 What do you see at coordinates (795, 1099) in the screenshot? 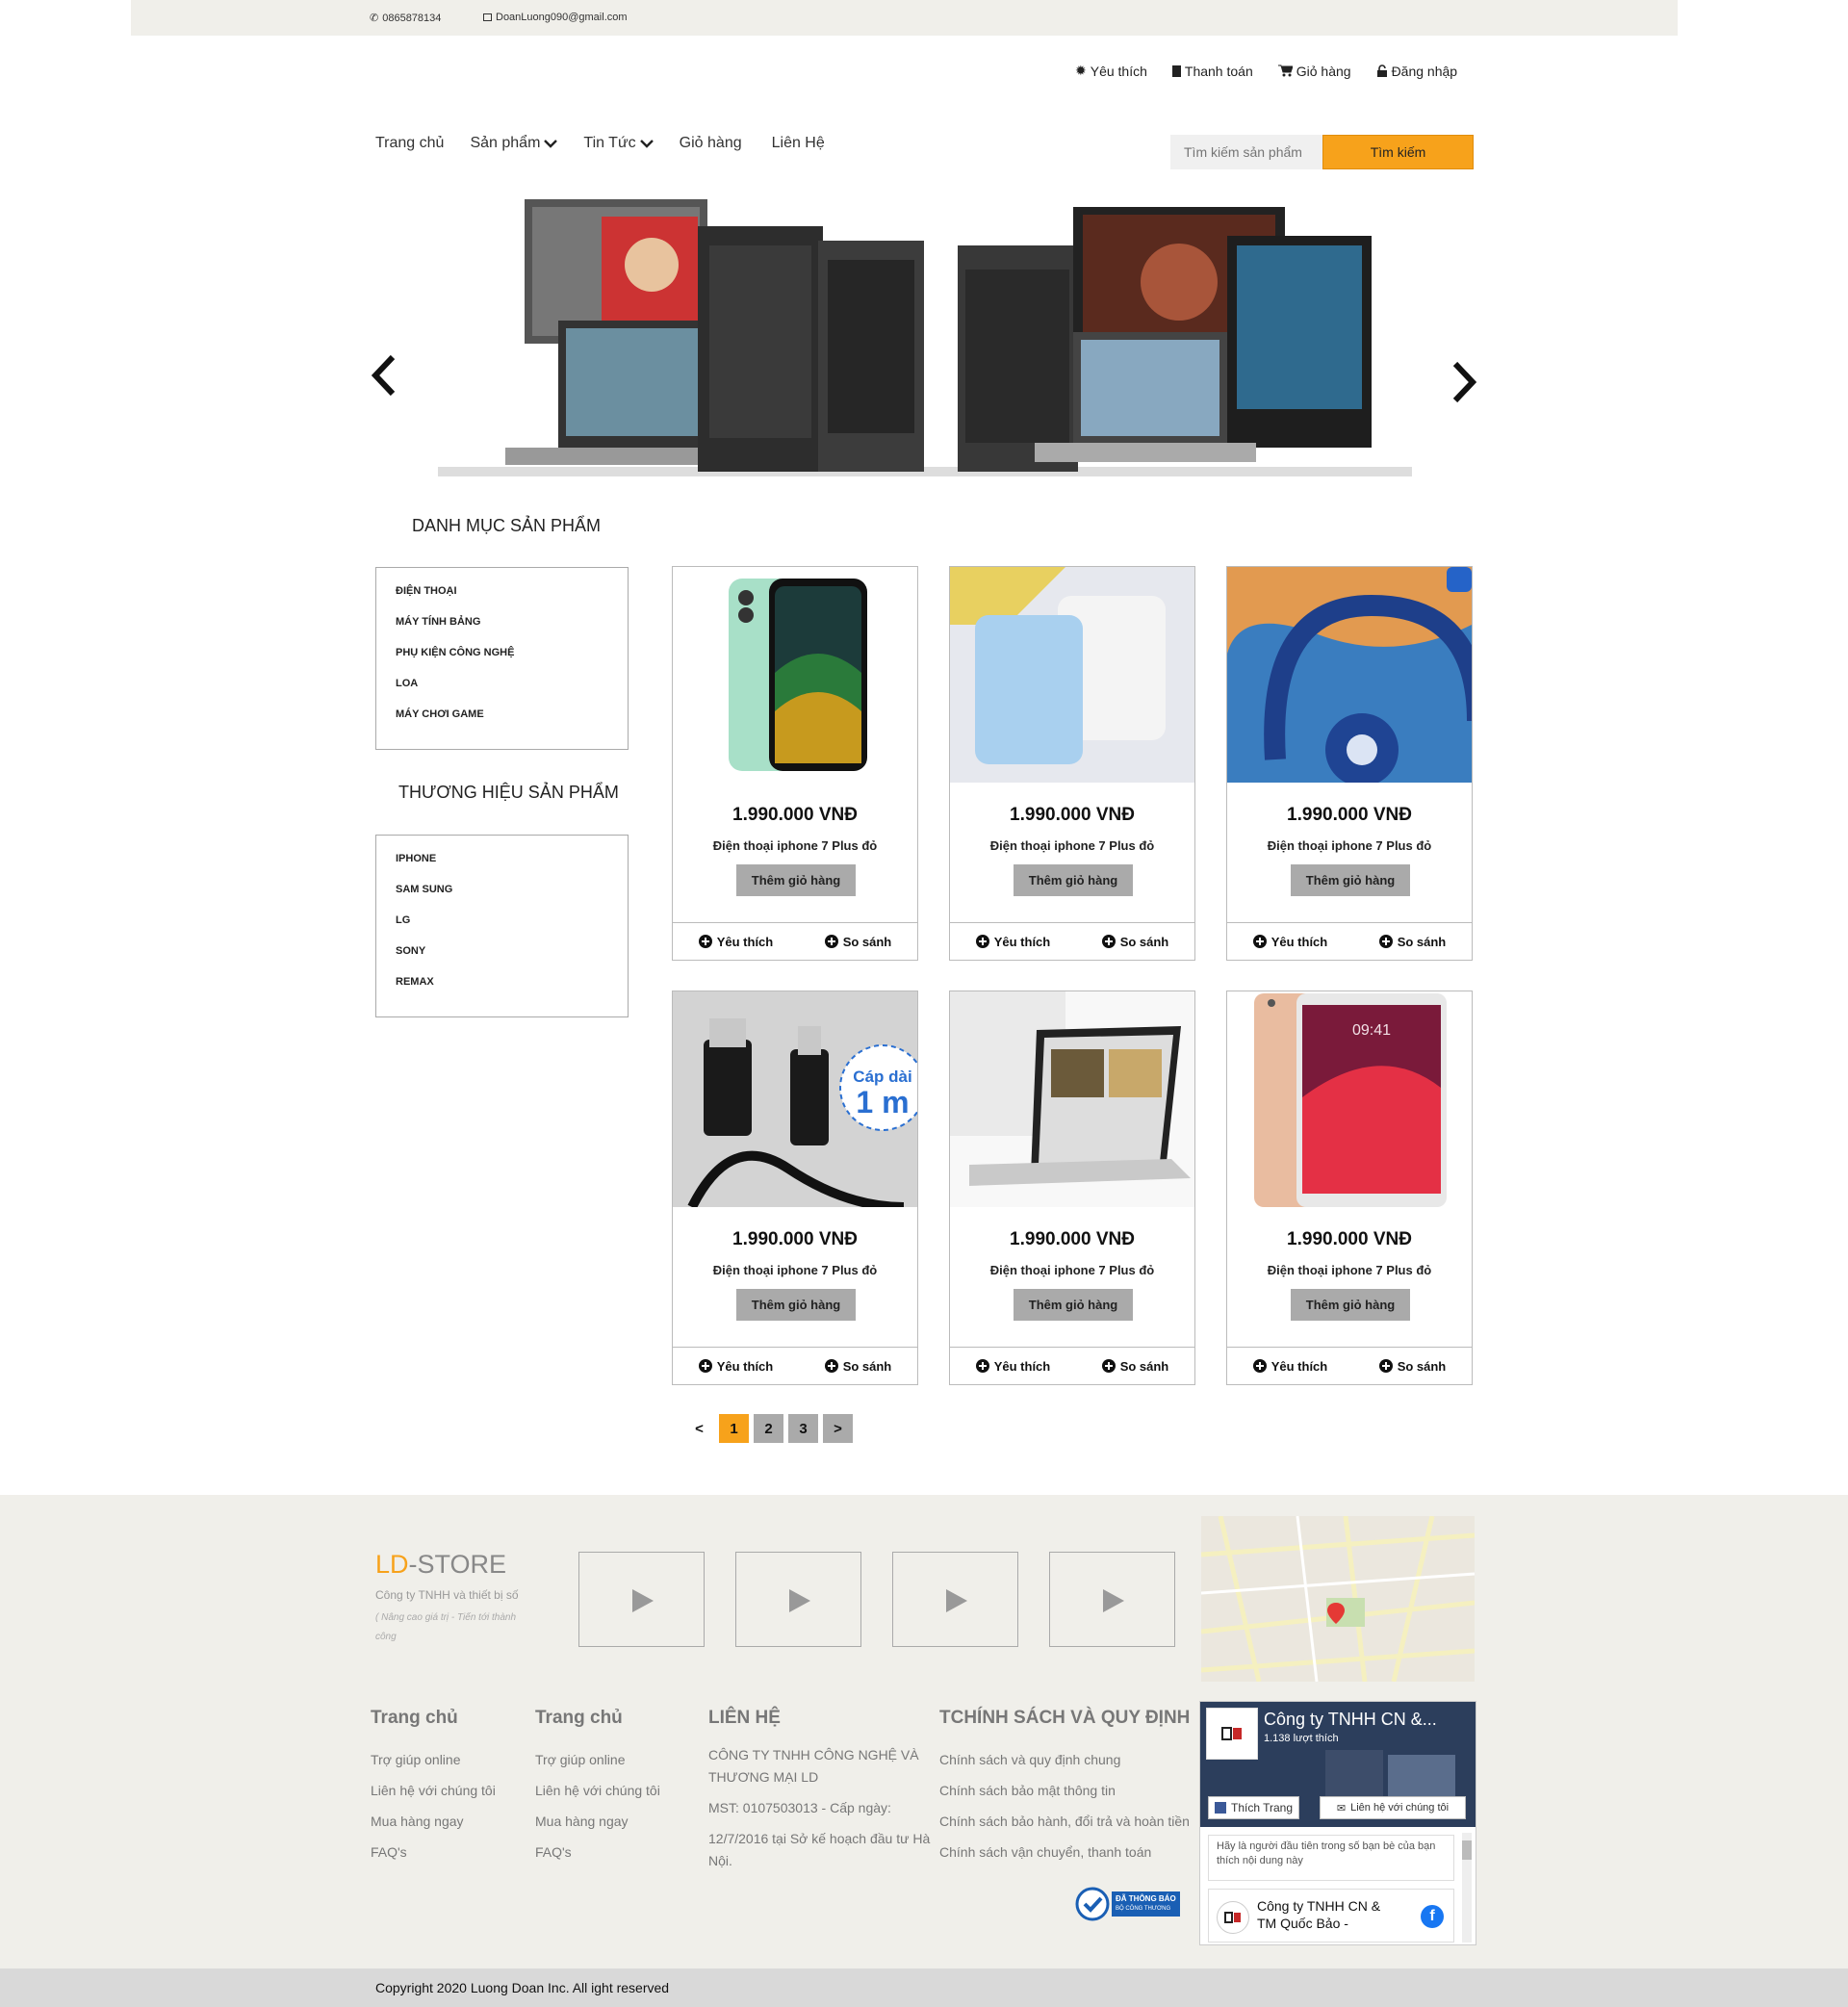
I see `product-image-cable: Cáp dài 1 m` at bounding box center [795, 1099].